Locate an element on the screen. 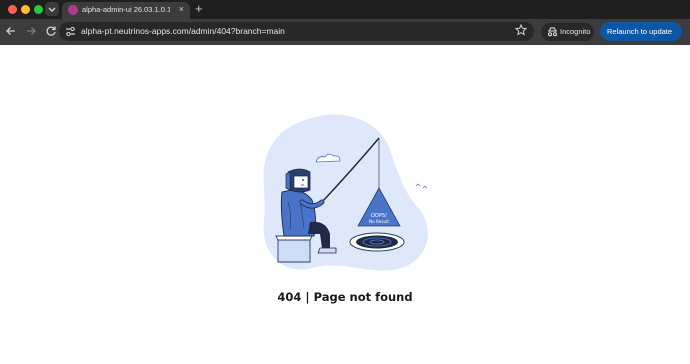 This screenshot has height=364, width=690. tab-search-button is located at coordinates (52, 9).